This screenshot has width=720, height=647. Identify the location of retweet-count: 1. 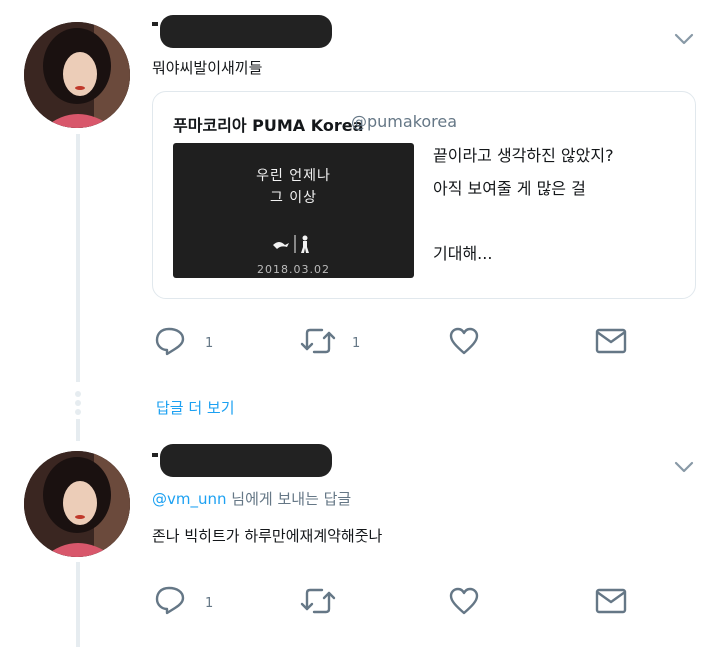
(356, 343).